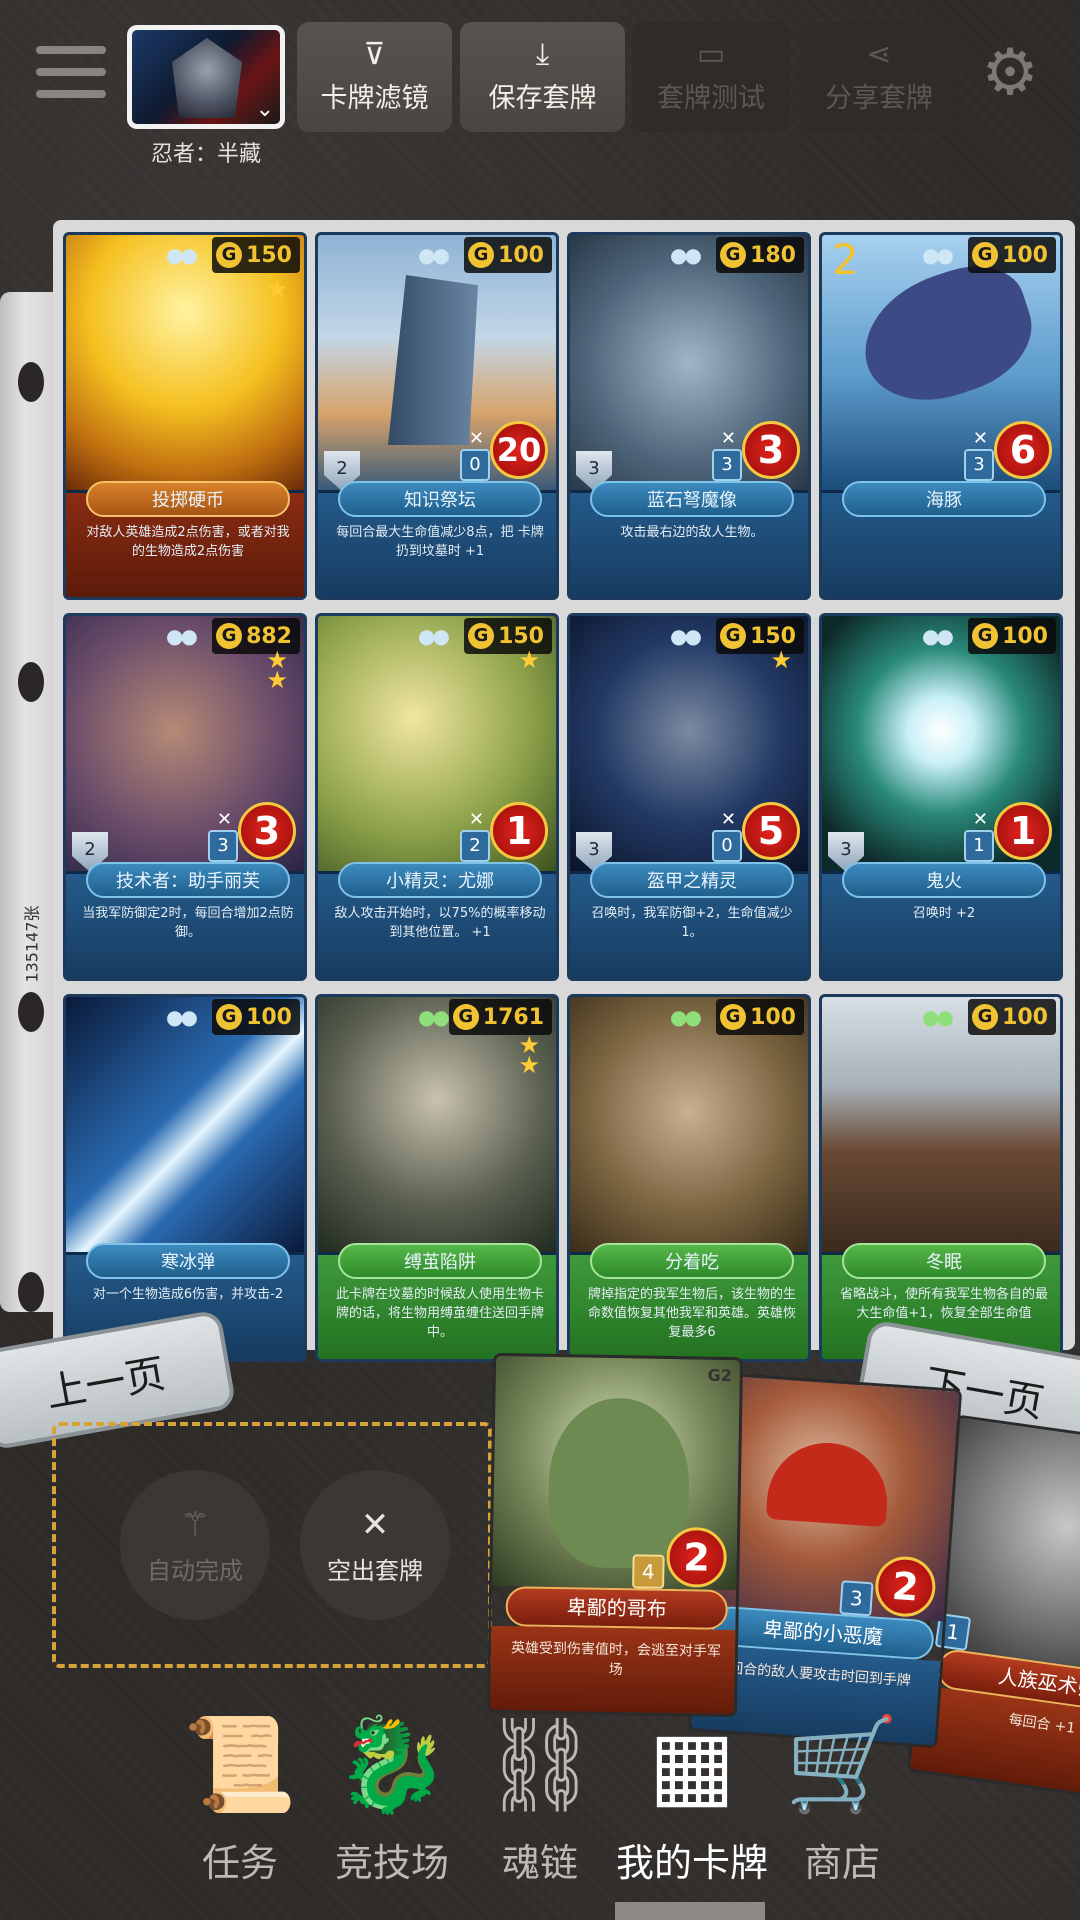  What do you see at coordinates (440, 923) in the screenshot?
I see `card-desc: 敌人攻击开始时，以75%的概率移动到其他位置。 +1` at bounding box center [440, 923].